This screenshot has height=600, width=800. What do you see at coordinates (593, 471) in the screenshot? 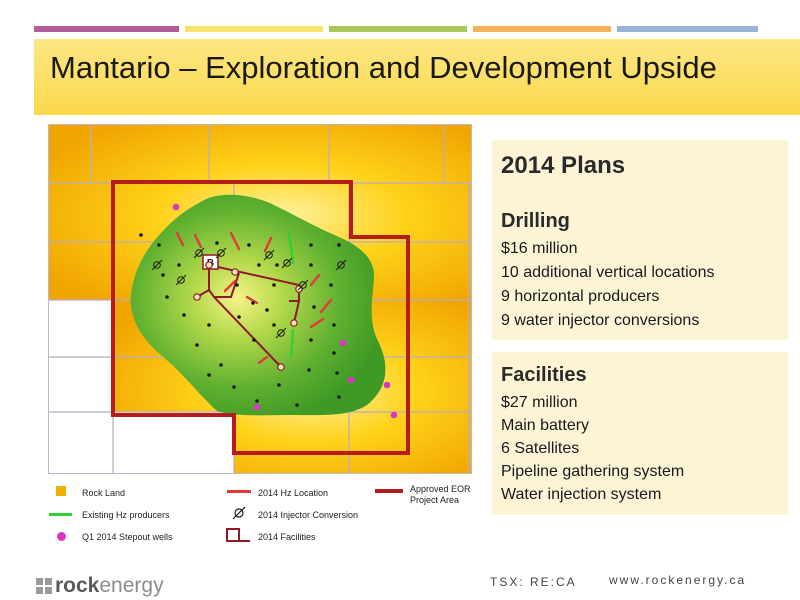
I see `facilities-line: Pipeline gathering system` at bounding box center [593, 471].